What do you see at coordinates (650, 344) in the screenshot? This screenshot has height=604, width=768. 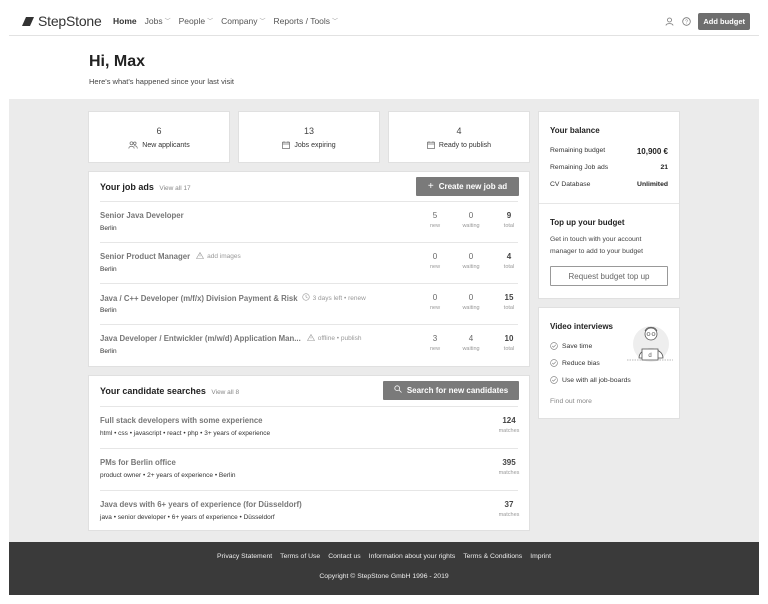 I see `video-interview-illustration-icon: d` at bounding box center [650, 344].